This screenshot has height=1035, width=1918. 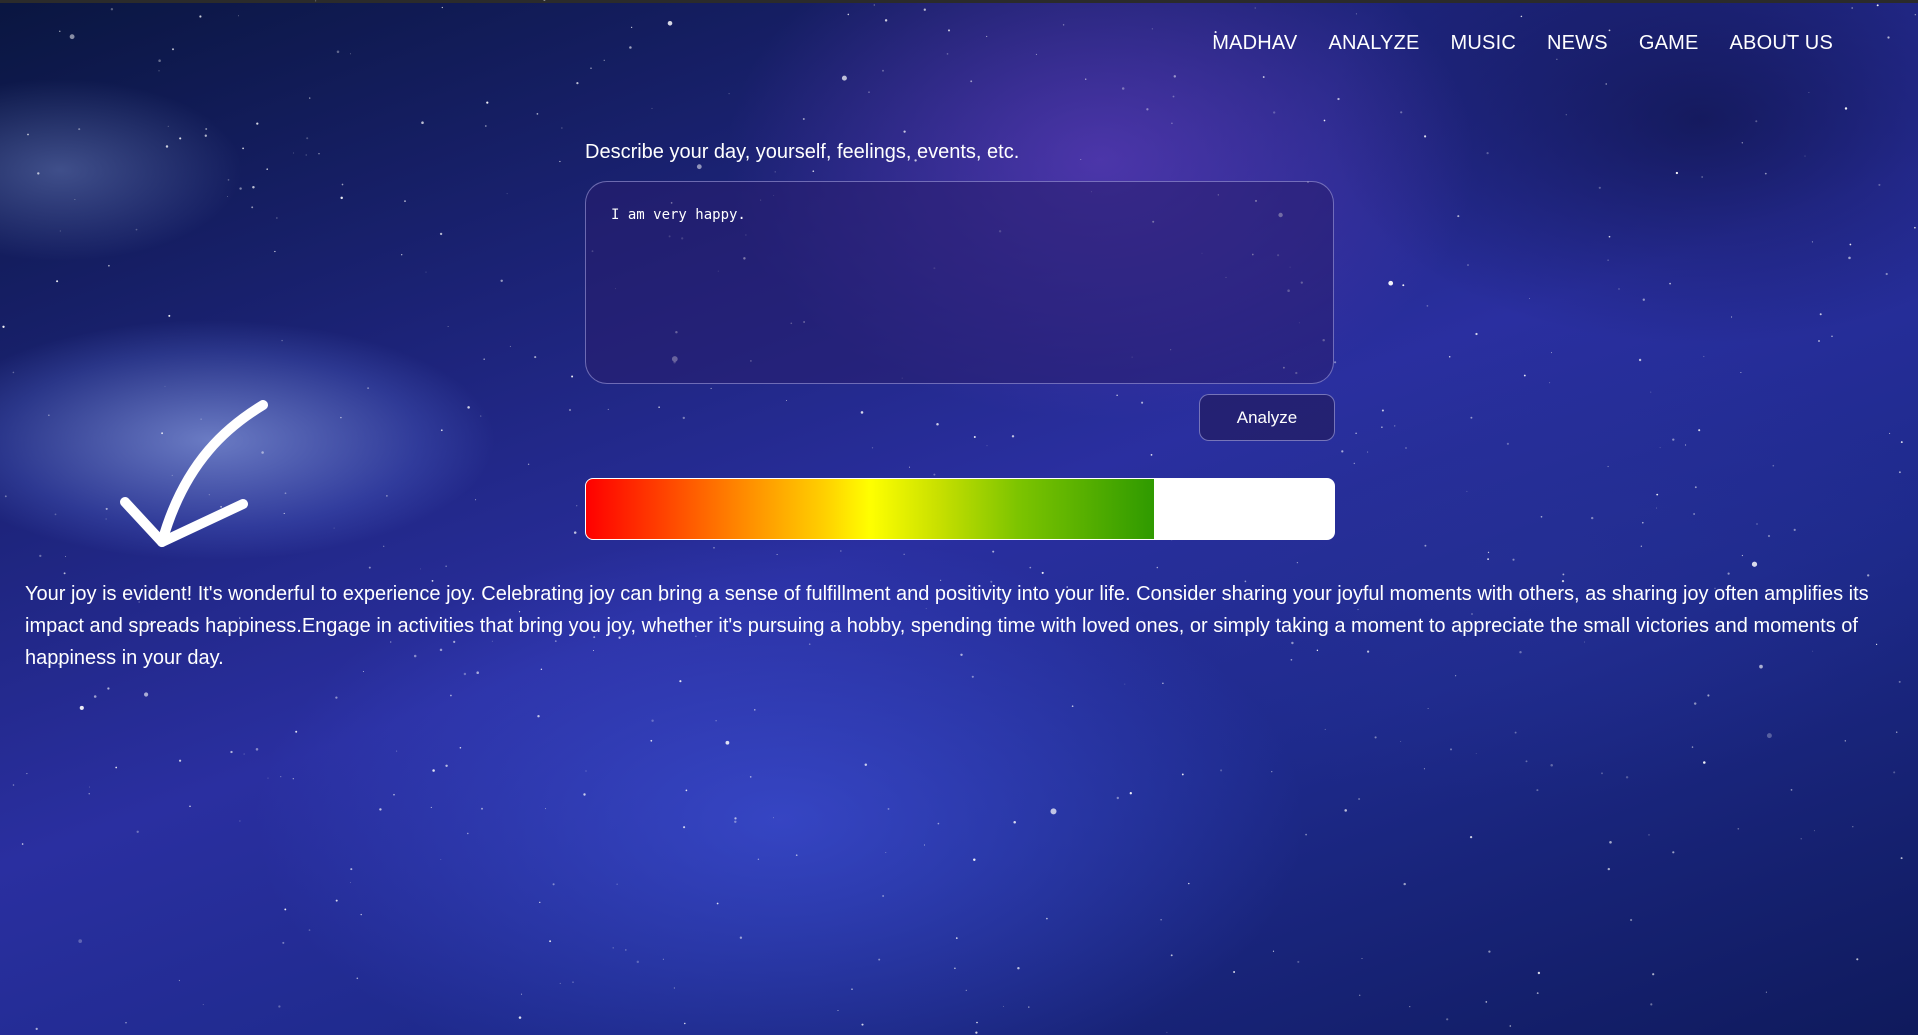 What do you see at coordinates (1254, 43) in the screenshot?
I see `nav-madhav: MADHAV` at bounding box center [1254, 43].